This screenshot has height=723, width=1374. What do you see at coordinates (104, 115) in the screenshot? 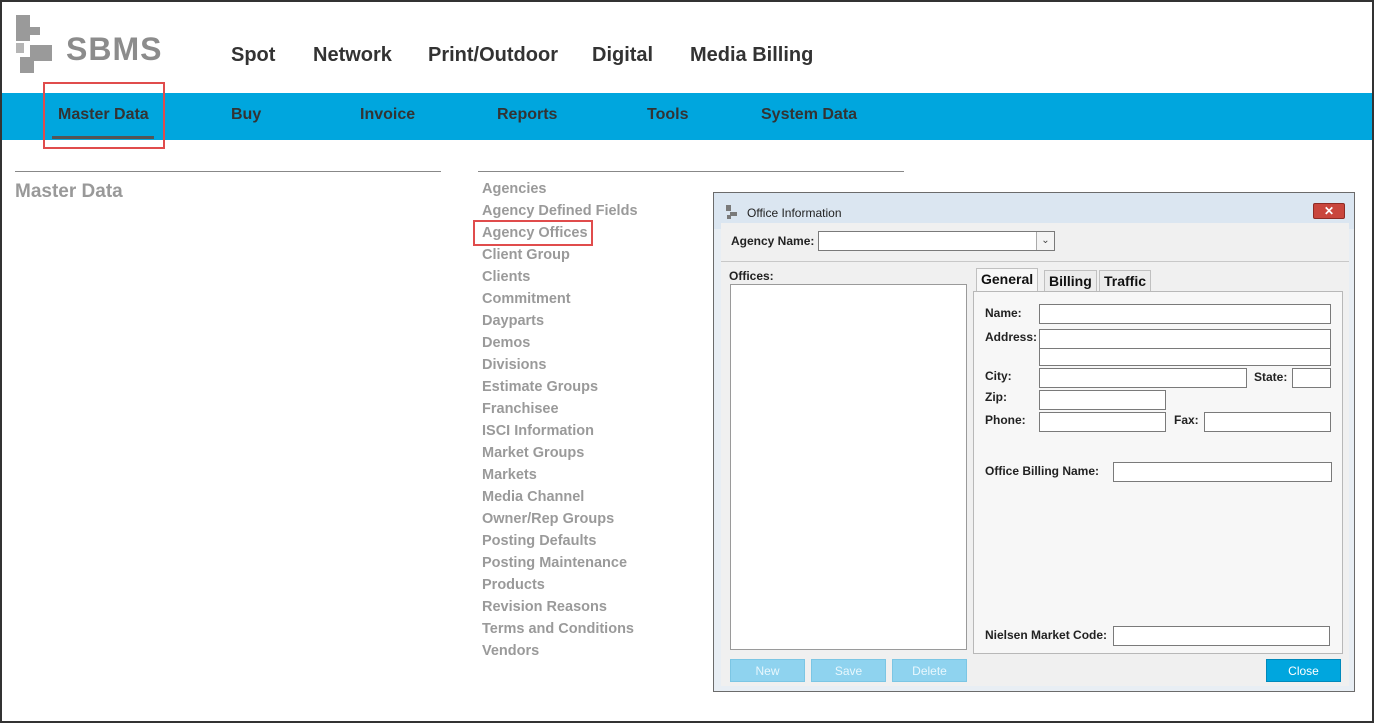
I see `highlight-box-master-data` at bounding box center [104, 115].